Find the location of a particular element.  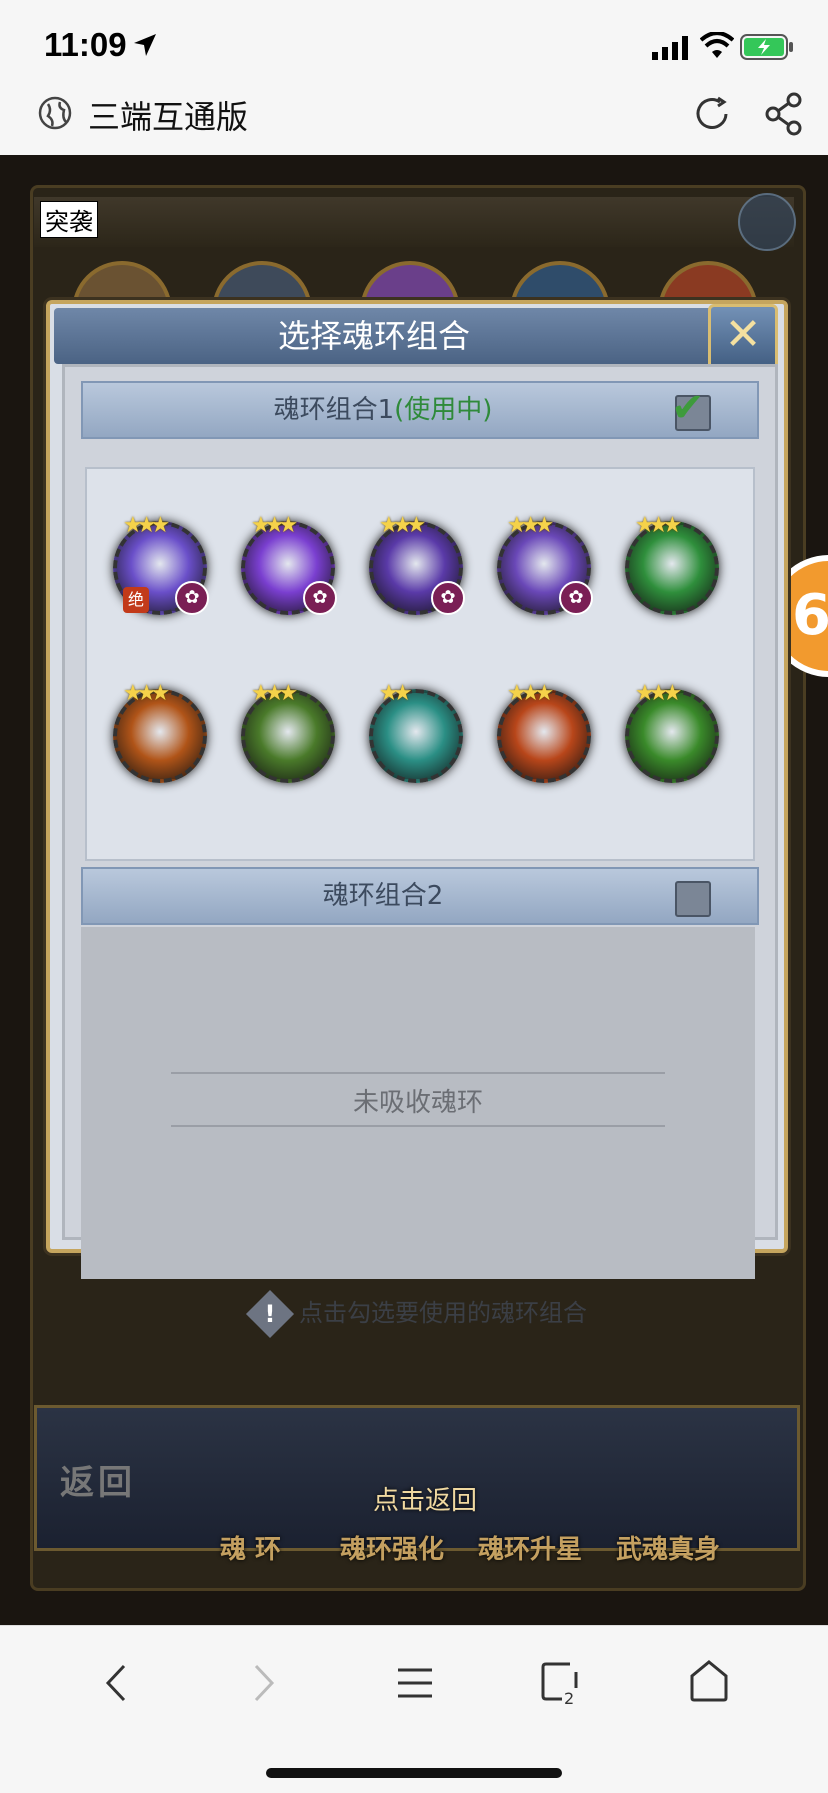

ring-combo-2-label: 魂环组合2 is located at coordinates (383, 896).